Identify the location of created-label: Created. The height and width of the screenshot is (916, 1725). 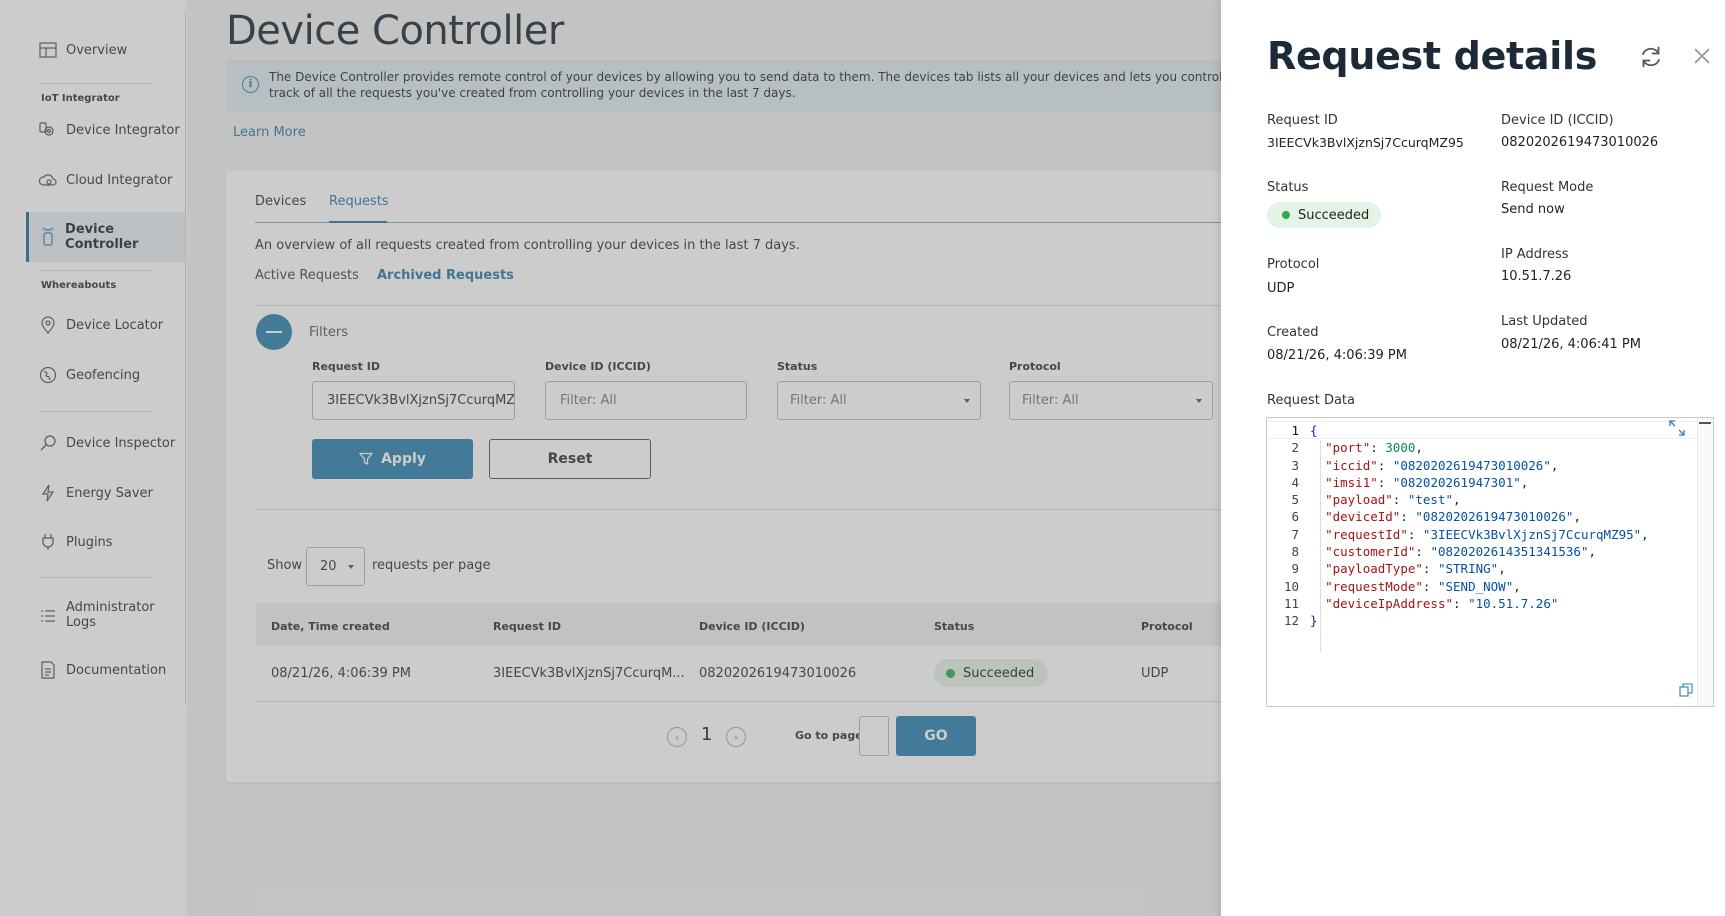
(1293, 332).